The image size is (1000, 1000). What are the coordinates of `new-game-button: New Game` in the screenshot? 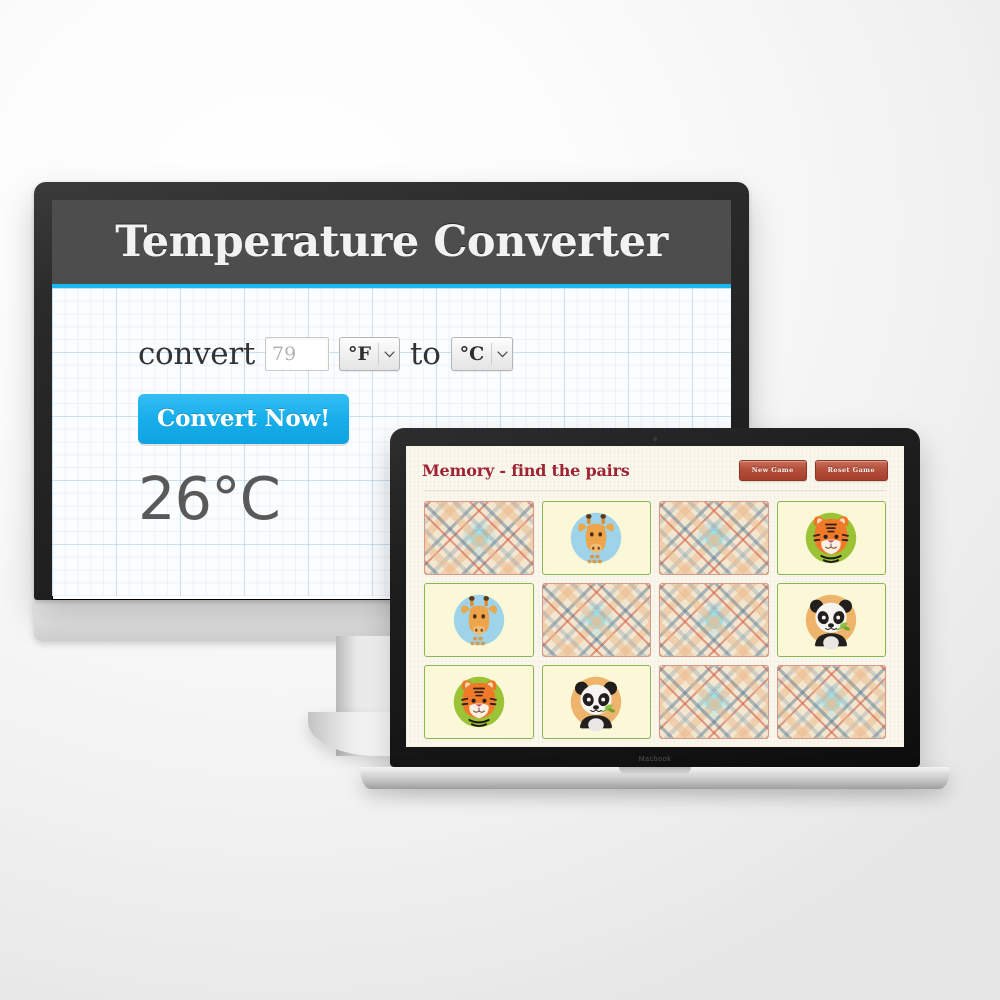 It's located at (772, 470).